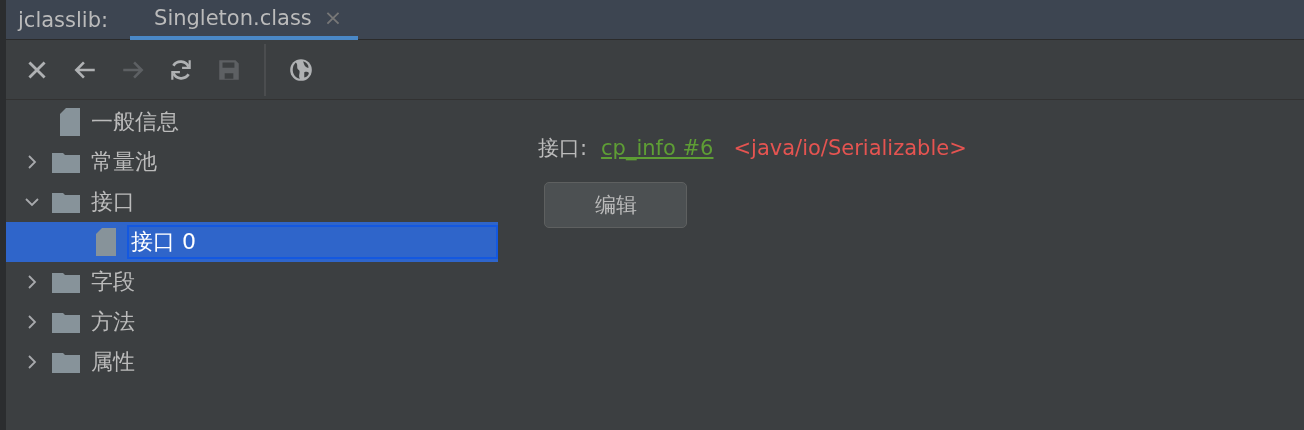  What do you see at coordinates (850, 148) in the screenshot?
I see `field-value: <java/io/Serializable>` at bounding box center [850, 148].